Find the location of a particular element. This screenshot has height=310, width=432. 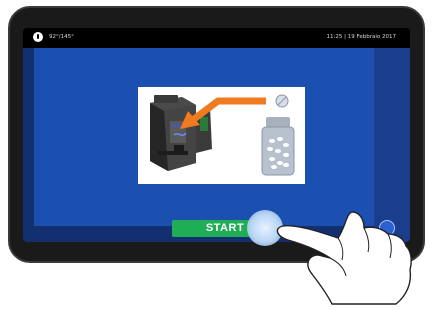

coffee-machine-icon is located at coordinates (181, 133).